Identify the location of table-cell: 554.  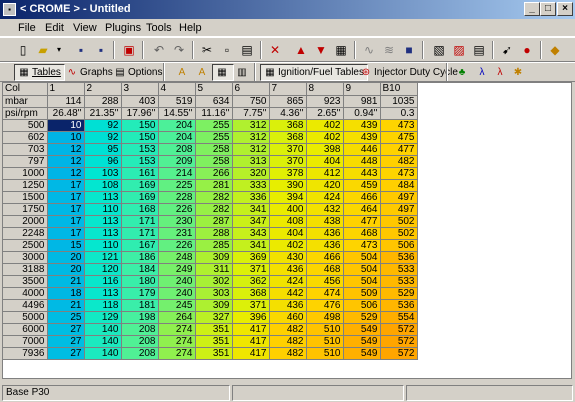
(399, 317).